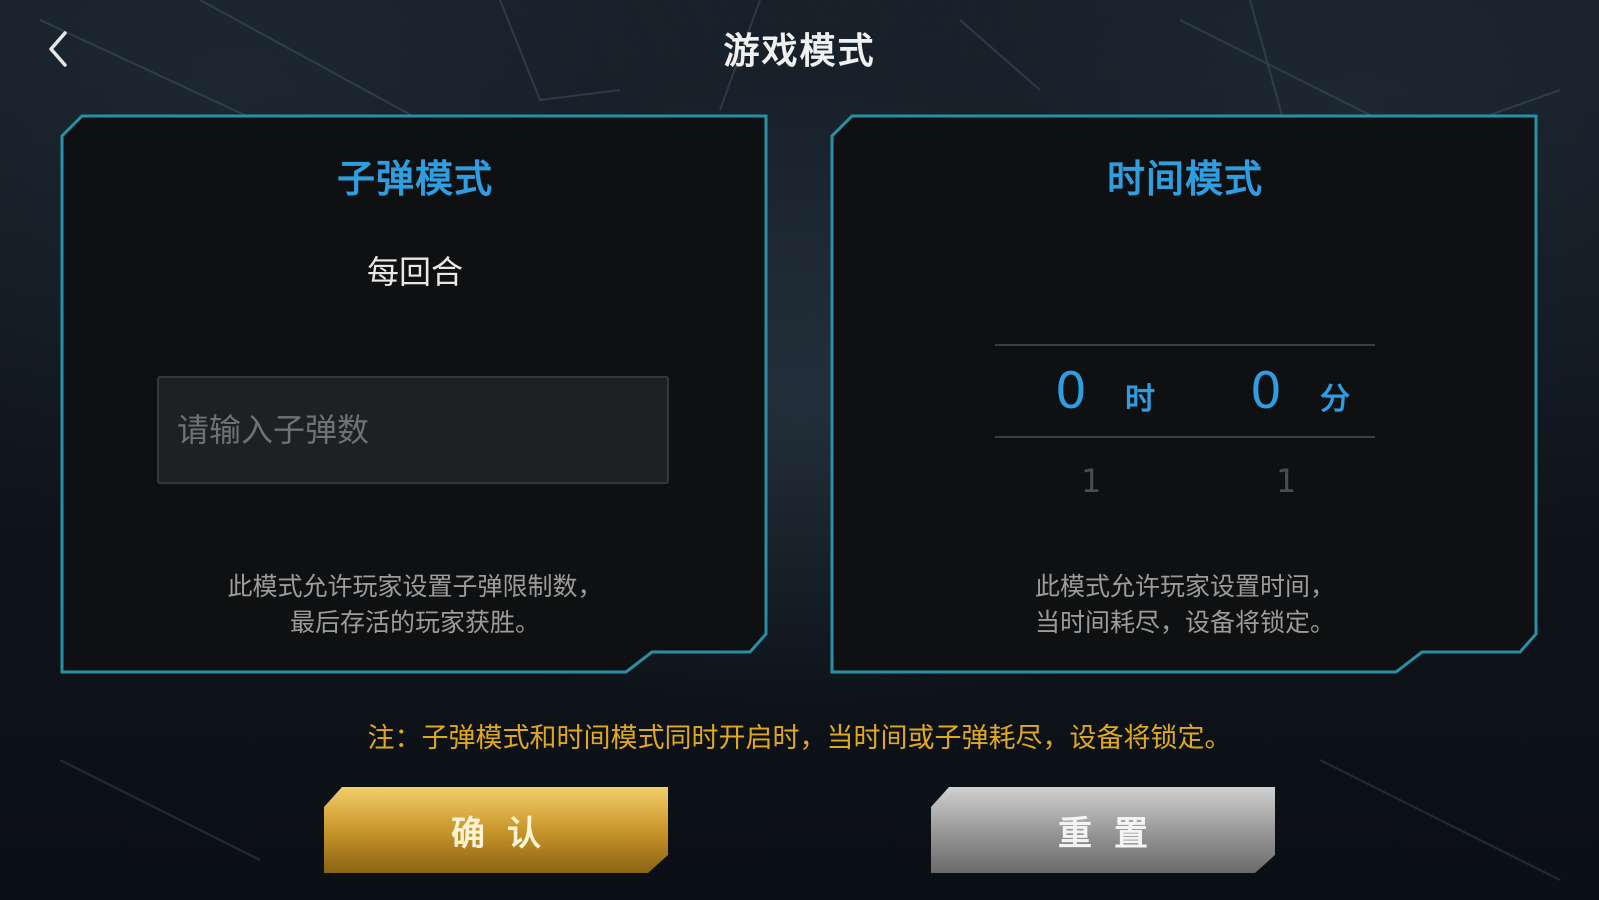 This screenshot has height=900, width=1599. Describe the element at coordinates (1140, 399) in the screenshot. I see `hours-unit: 时` at that location.